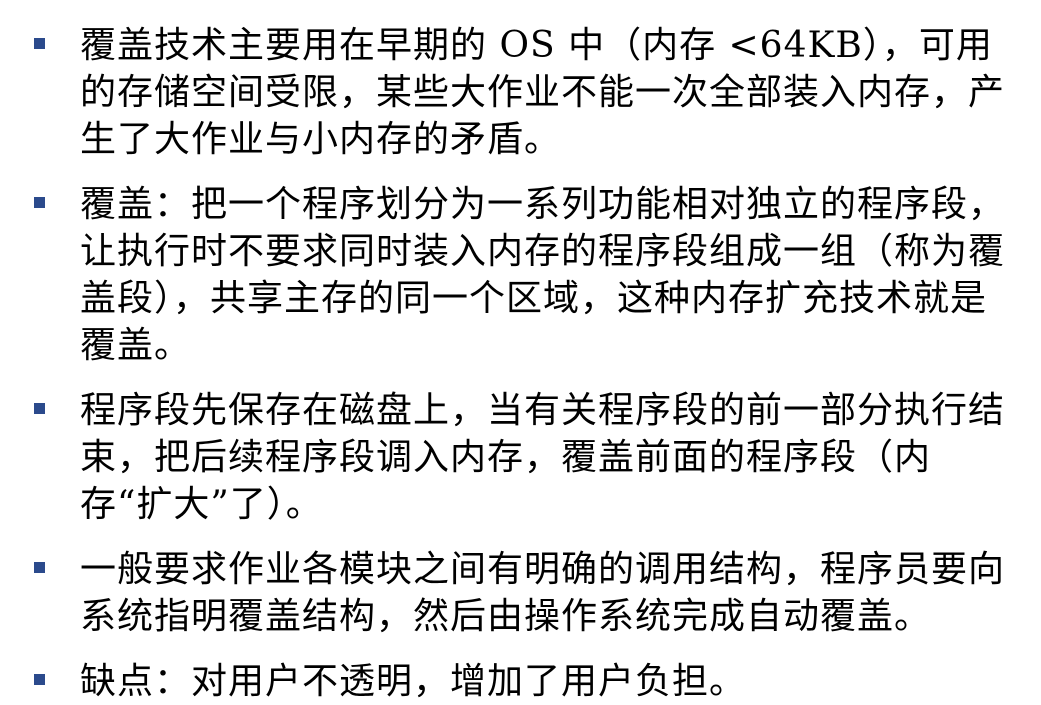 This screenshot has width=1041, height=705. Describe the element at coordinates (413, 681) in the screenshot. I see `bullet-text: 缺点：对用户不透明，增加了用户负担。` at that location.